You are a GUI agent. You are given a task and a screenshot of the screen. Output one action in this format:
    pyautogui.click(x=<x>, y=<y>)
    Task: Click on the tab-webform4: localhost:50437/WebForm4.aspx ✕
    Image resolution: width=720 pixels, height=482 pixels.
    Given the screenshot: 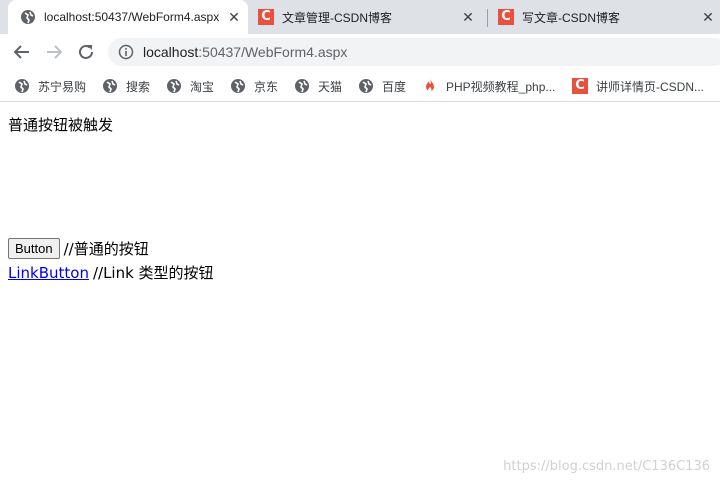 What is the action you would take?
    pyautogui.click(x=128, y=17)
    